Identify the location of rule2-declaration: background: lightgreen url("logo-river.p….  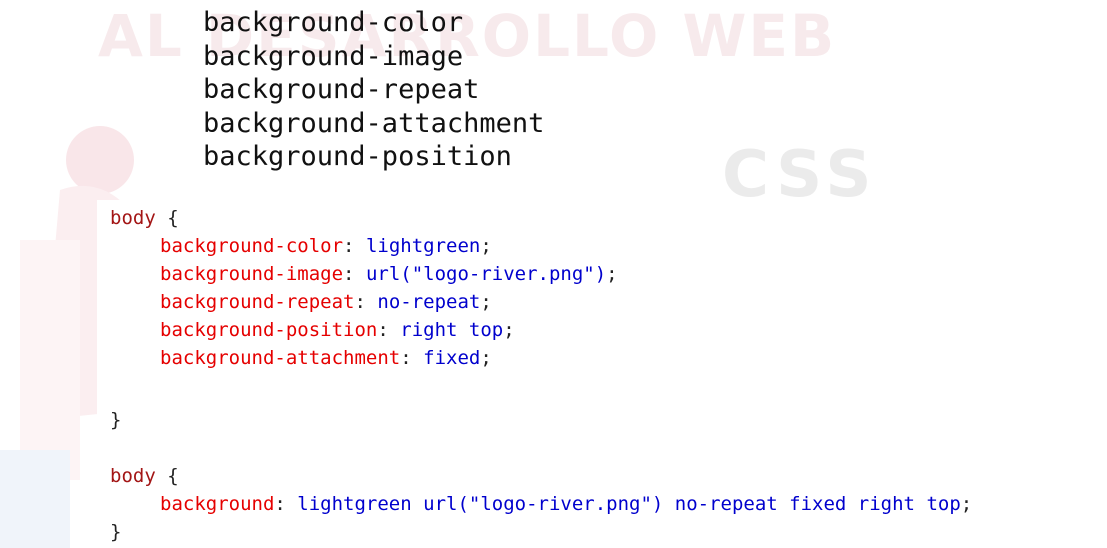
(541, 504).